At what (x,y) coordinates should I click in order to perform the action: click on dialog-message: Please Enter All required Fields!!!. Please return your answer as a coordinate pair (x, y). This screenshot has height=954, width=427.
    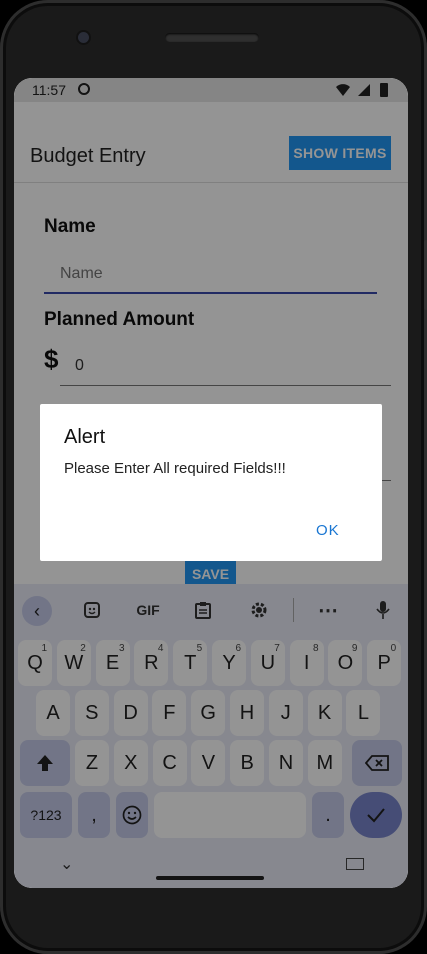
    Looking at the image, I should click on (175, 468).